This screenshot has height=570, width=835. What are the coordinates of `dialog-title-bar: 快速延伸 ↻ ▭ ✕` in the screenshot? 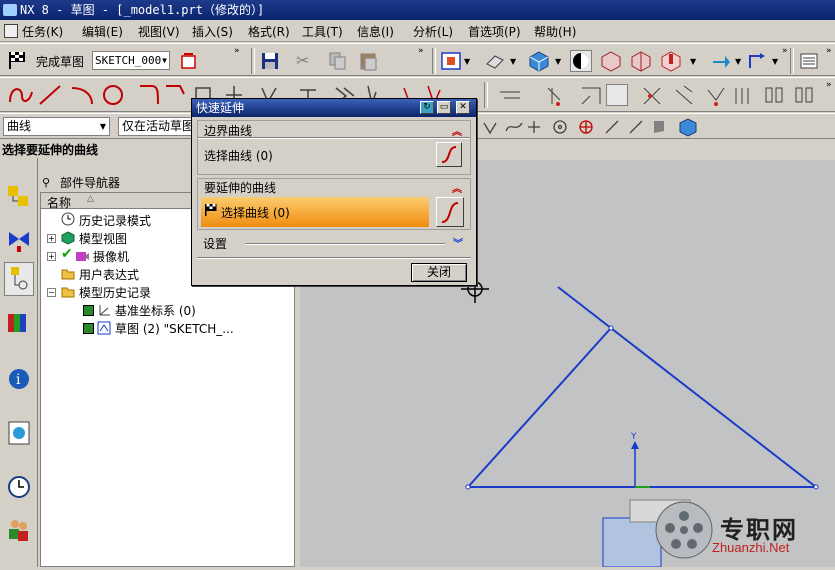 It's located at (334, 108).